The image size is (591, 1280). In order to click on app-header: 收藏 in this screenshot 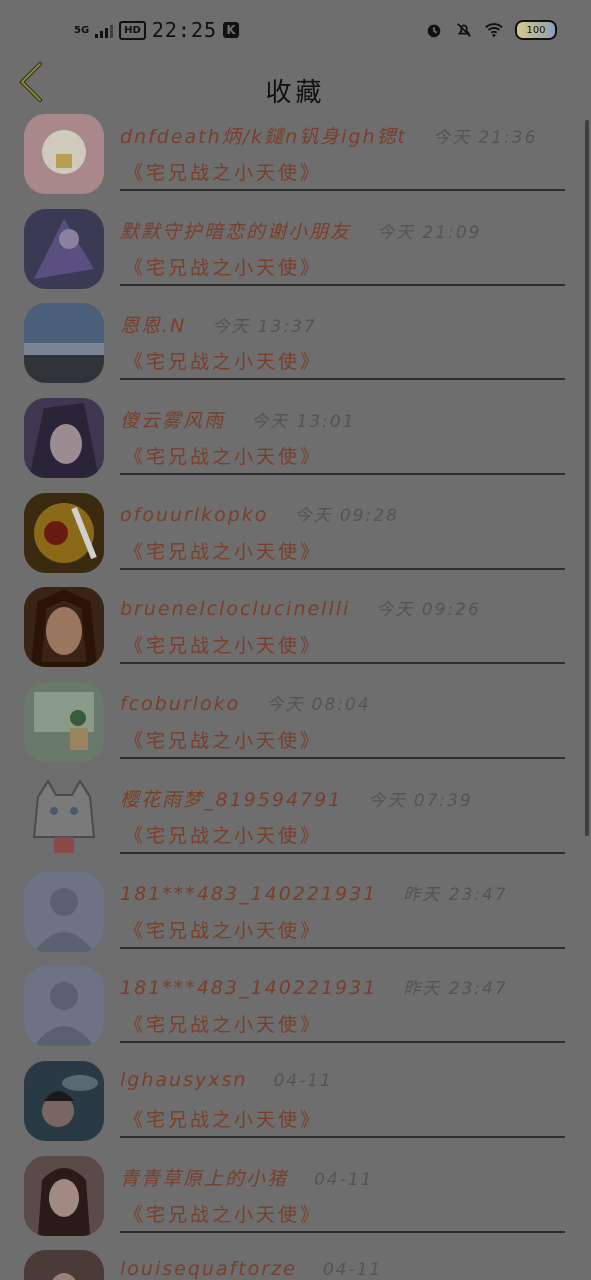, I will do `click(295, 86)`.